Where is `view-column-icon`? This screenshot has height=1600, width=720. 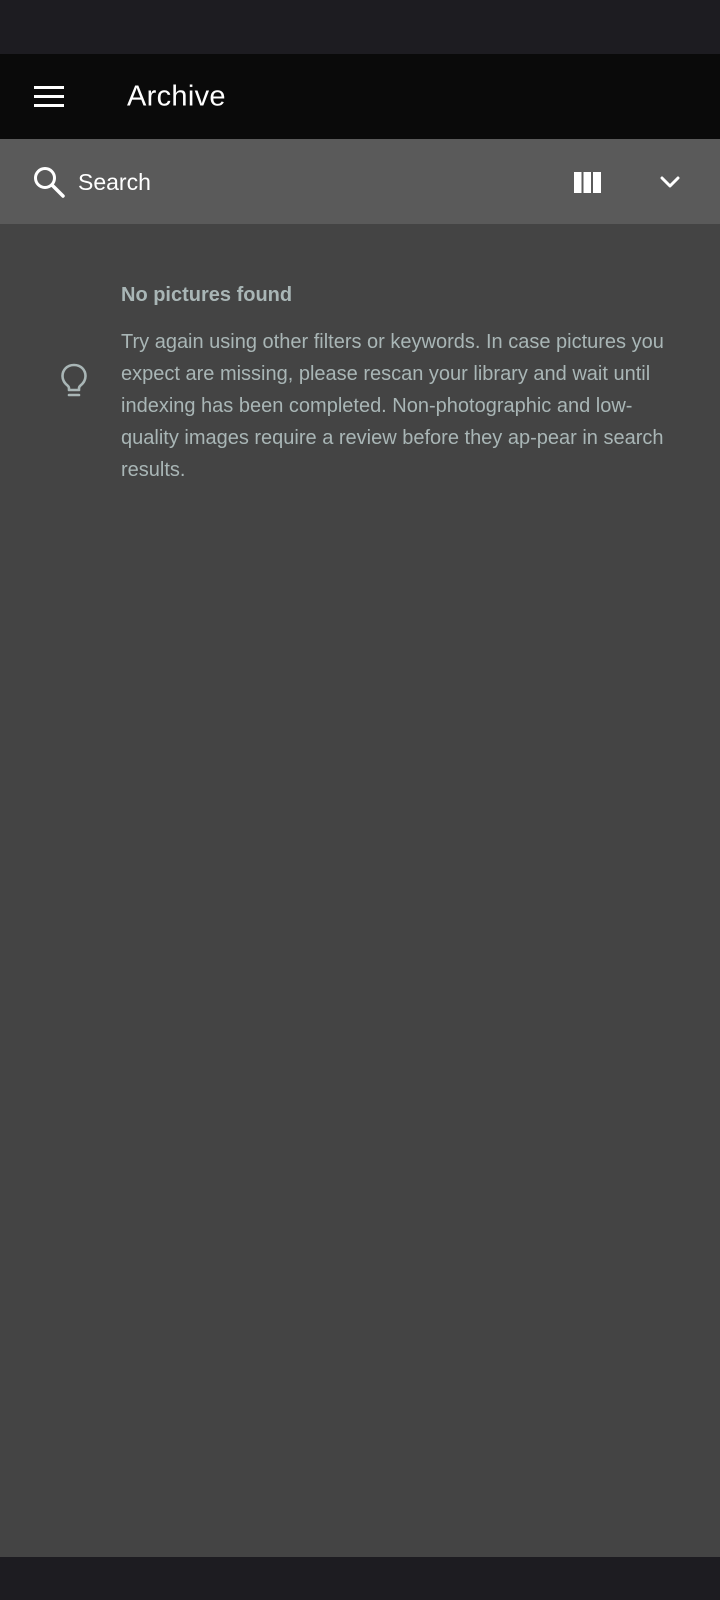 view-column-icon is located at coordinates (587, 182).